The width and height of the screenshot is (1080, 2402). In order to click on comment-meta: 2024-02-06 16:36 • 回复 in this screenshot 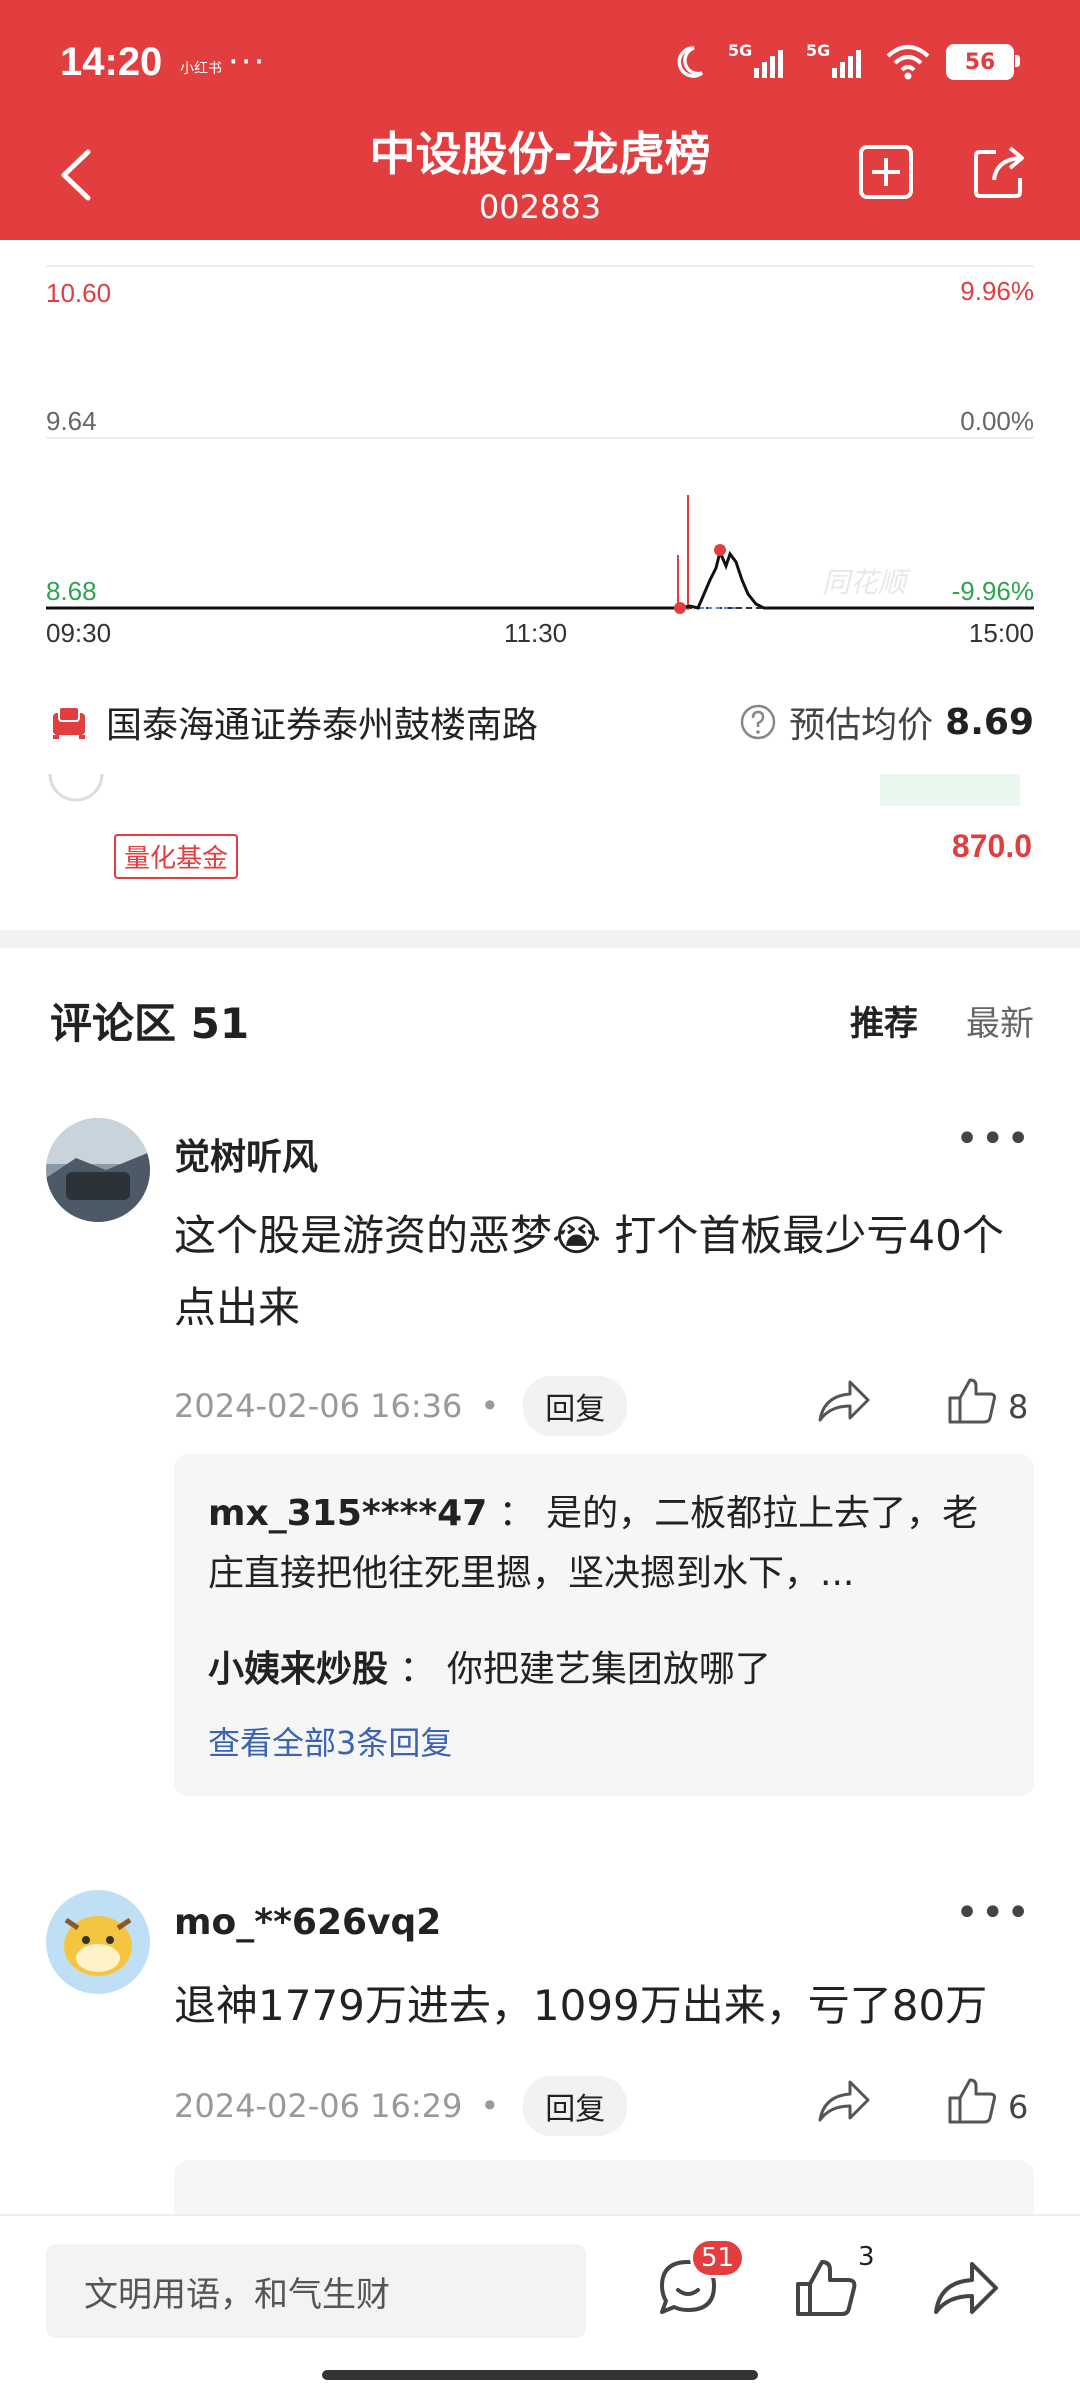, I will do `click(401, 1406)`.